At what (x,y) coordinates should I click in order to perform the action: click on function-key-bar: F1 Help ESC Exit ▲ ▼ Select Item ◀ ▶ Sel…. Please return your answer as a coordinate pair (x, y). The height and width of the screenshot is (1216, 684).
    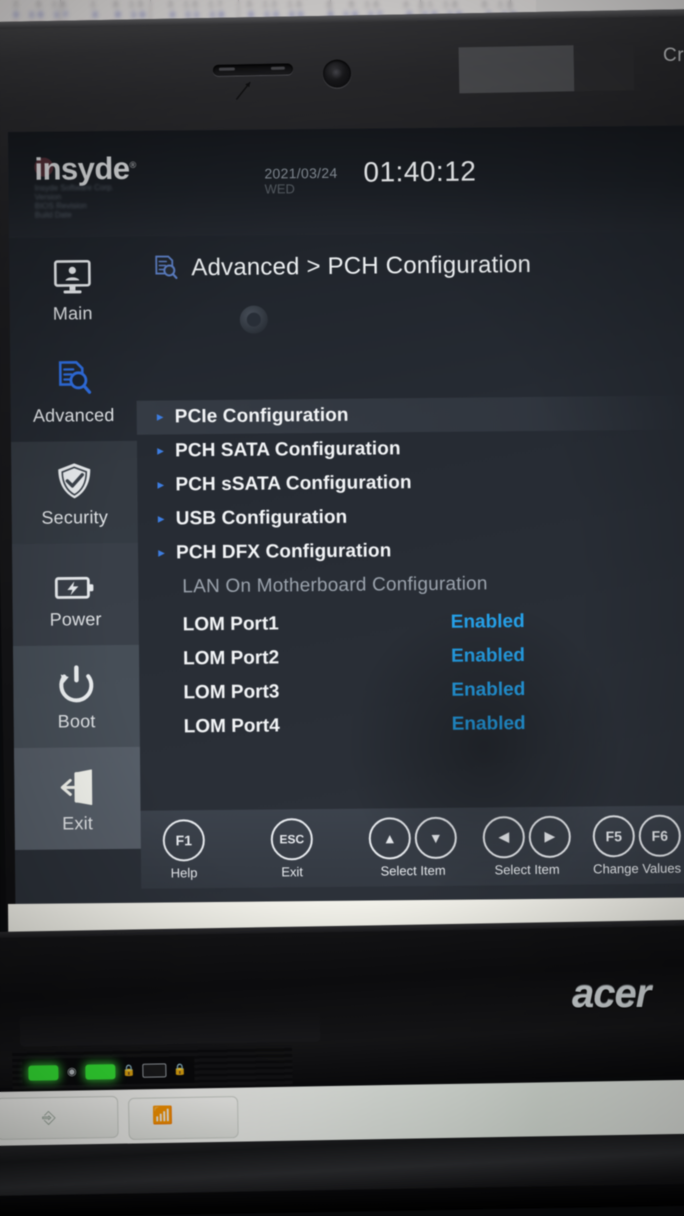
    Looking at the image, I should click on (412, 847).